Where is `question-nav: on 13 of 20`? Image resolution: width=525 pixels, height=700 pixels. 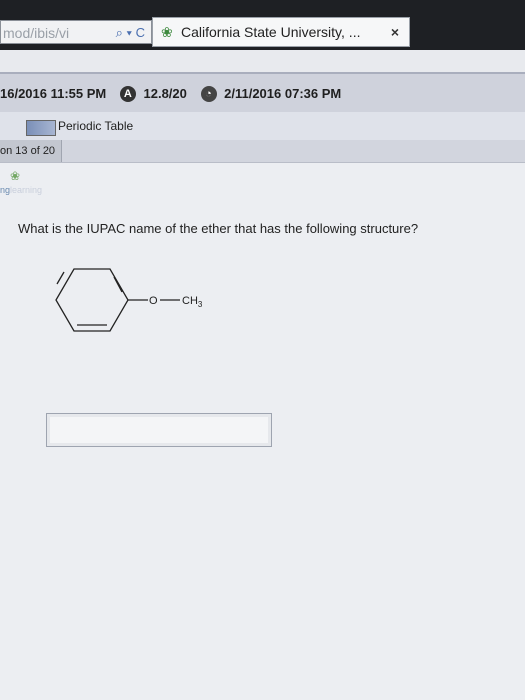
question-nav: on 13 of 20 is located at coordinates (262, 151).